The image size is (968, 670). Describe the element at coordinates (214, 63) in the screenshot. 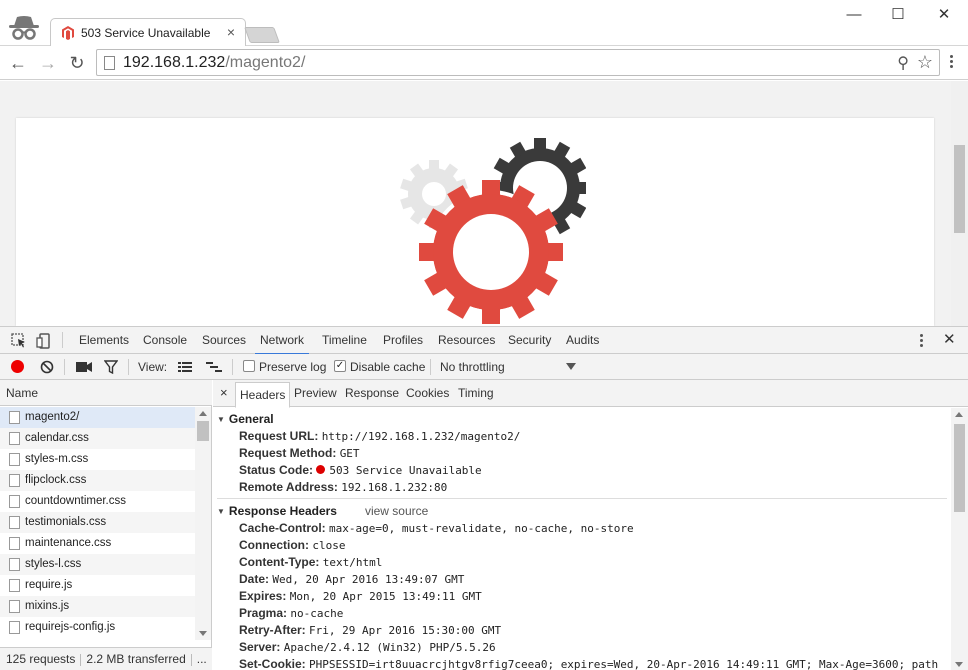

I see `url-text: 192.168.1.232/magento2/` at that location.